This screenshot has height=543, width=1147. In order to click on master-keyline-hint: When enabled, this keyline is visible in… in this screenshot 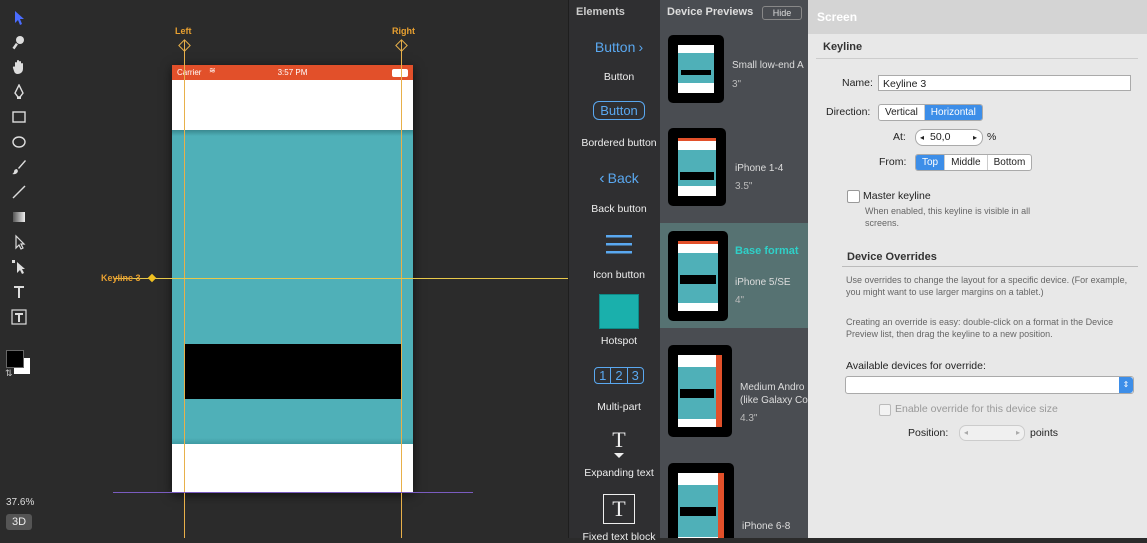, I will do `click(948, 217)`.